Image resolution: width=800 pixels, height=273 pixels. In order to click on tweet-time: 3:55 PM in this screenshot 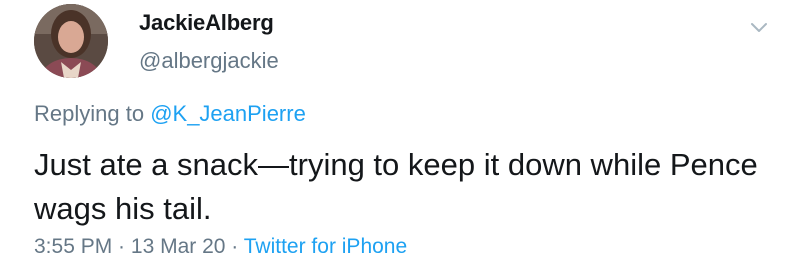, I will do `click(73, 246)`.